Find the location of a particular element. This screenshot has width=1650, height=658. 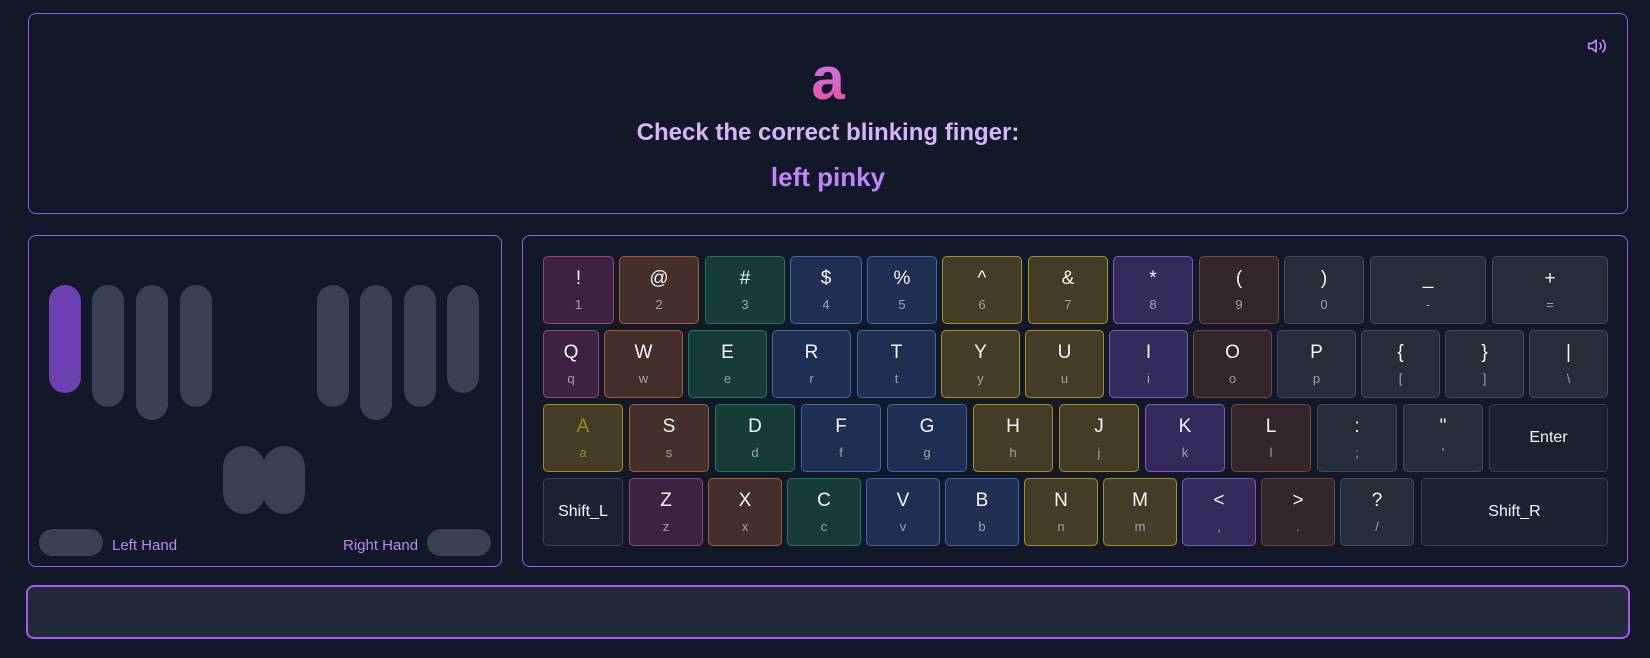

key-lower: p is located at coordinates (1316, 378).